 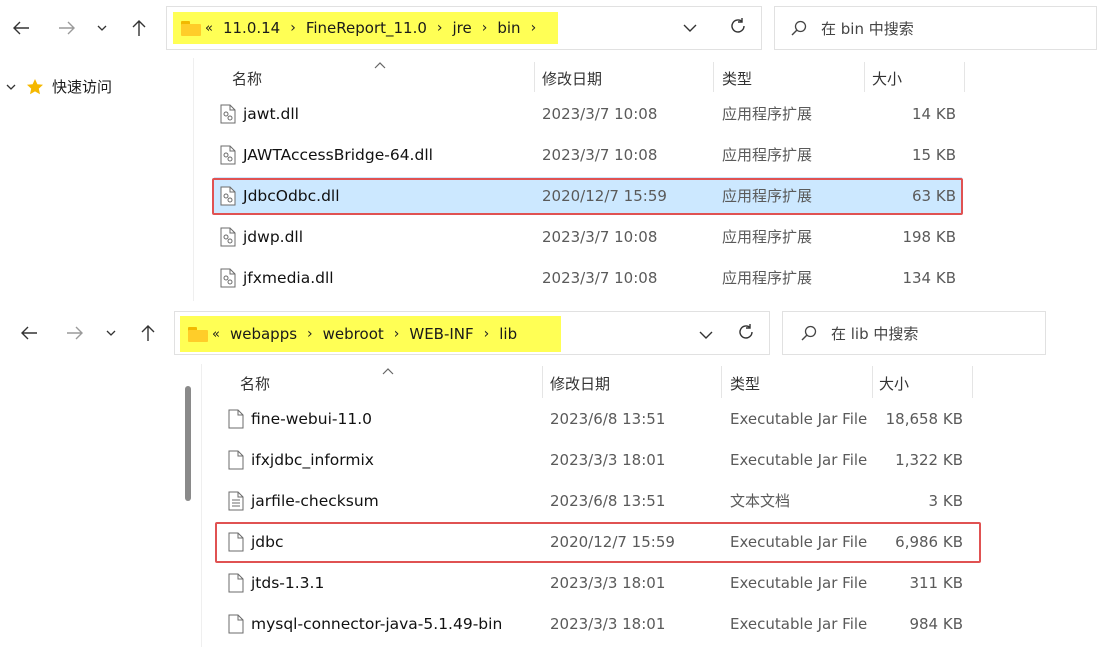 I want to click on sidebar-item-label: 快速访问, so click(x=82, y=87).